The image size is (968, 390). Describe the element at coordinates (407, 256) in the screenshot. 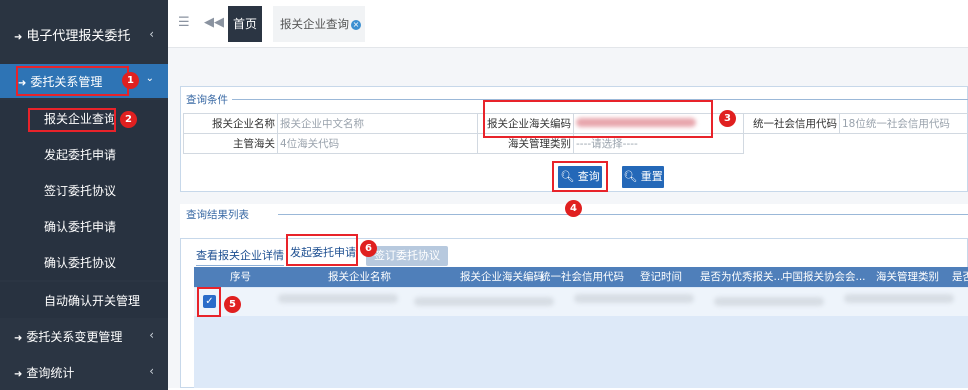

I see `tab-sign-agreement: 签订委托协议` at that location.